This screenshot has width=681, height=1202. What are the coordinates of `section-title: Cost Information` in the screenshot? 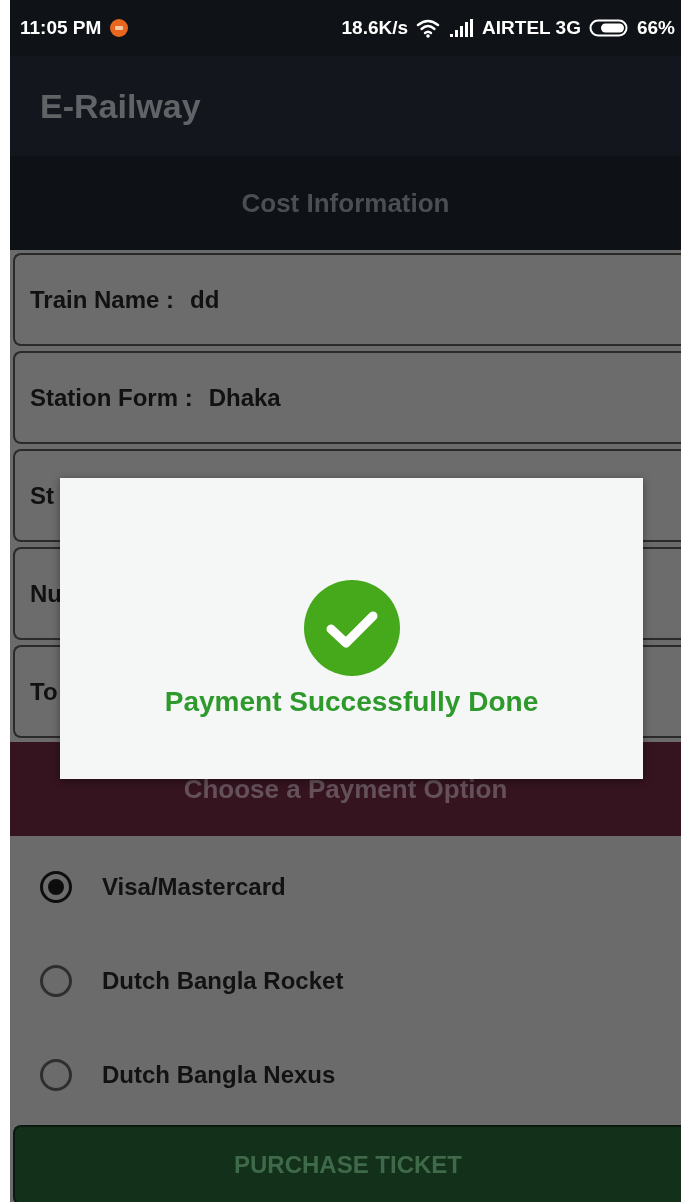 It's located at (345, 203).